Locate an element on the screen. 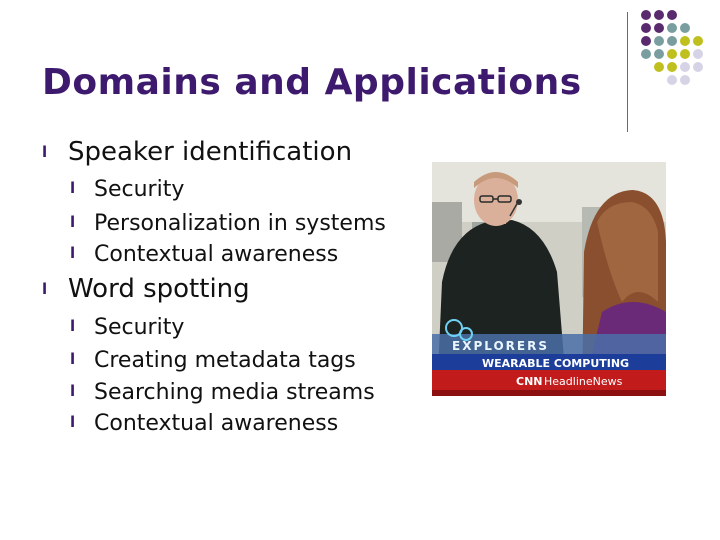  sub-bullet-media-streams: l Searching media streams is located at coordinates (222, 392).